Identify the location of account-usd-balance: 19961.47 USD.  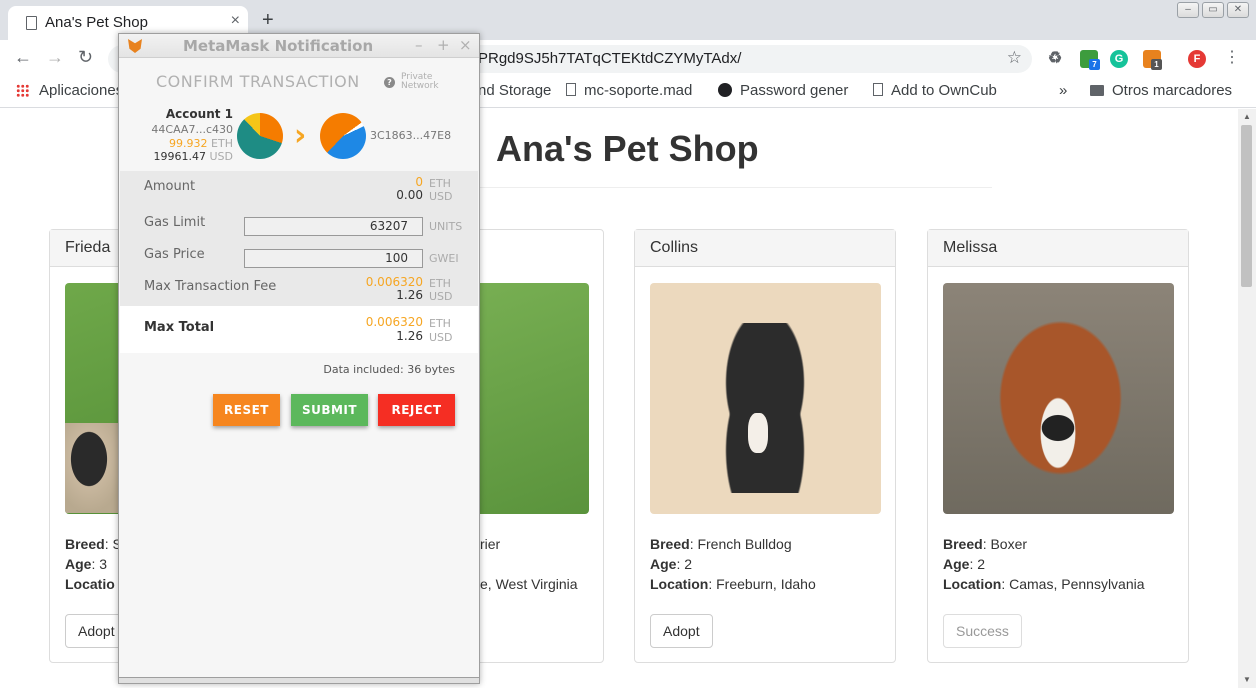
(193, 156).